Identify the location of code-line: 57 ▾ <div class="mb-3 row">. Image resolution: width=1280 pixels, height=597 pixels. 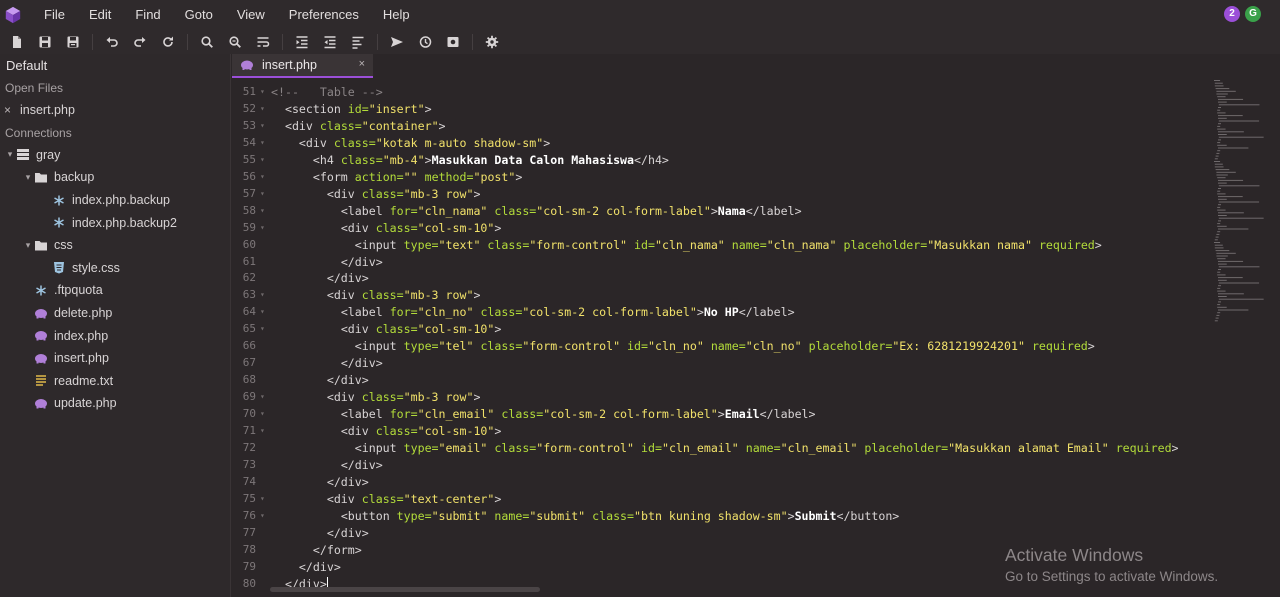
(721, 194).